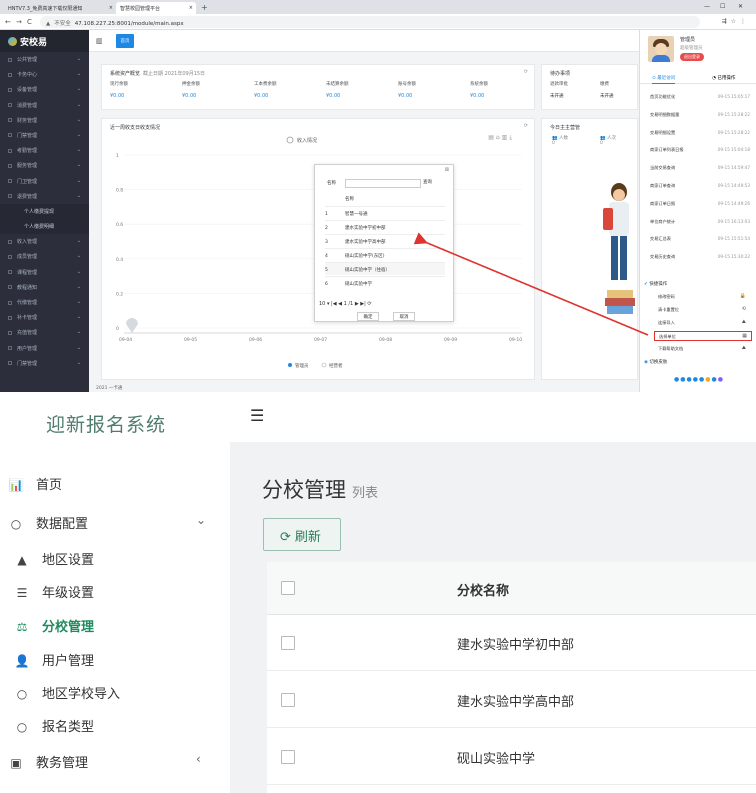 The image size is (756, 793). Describe the element at coordinates (107, 524) in the screenshot. I see `nav-item: ○ 数据配置 ⌄` at that location.